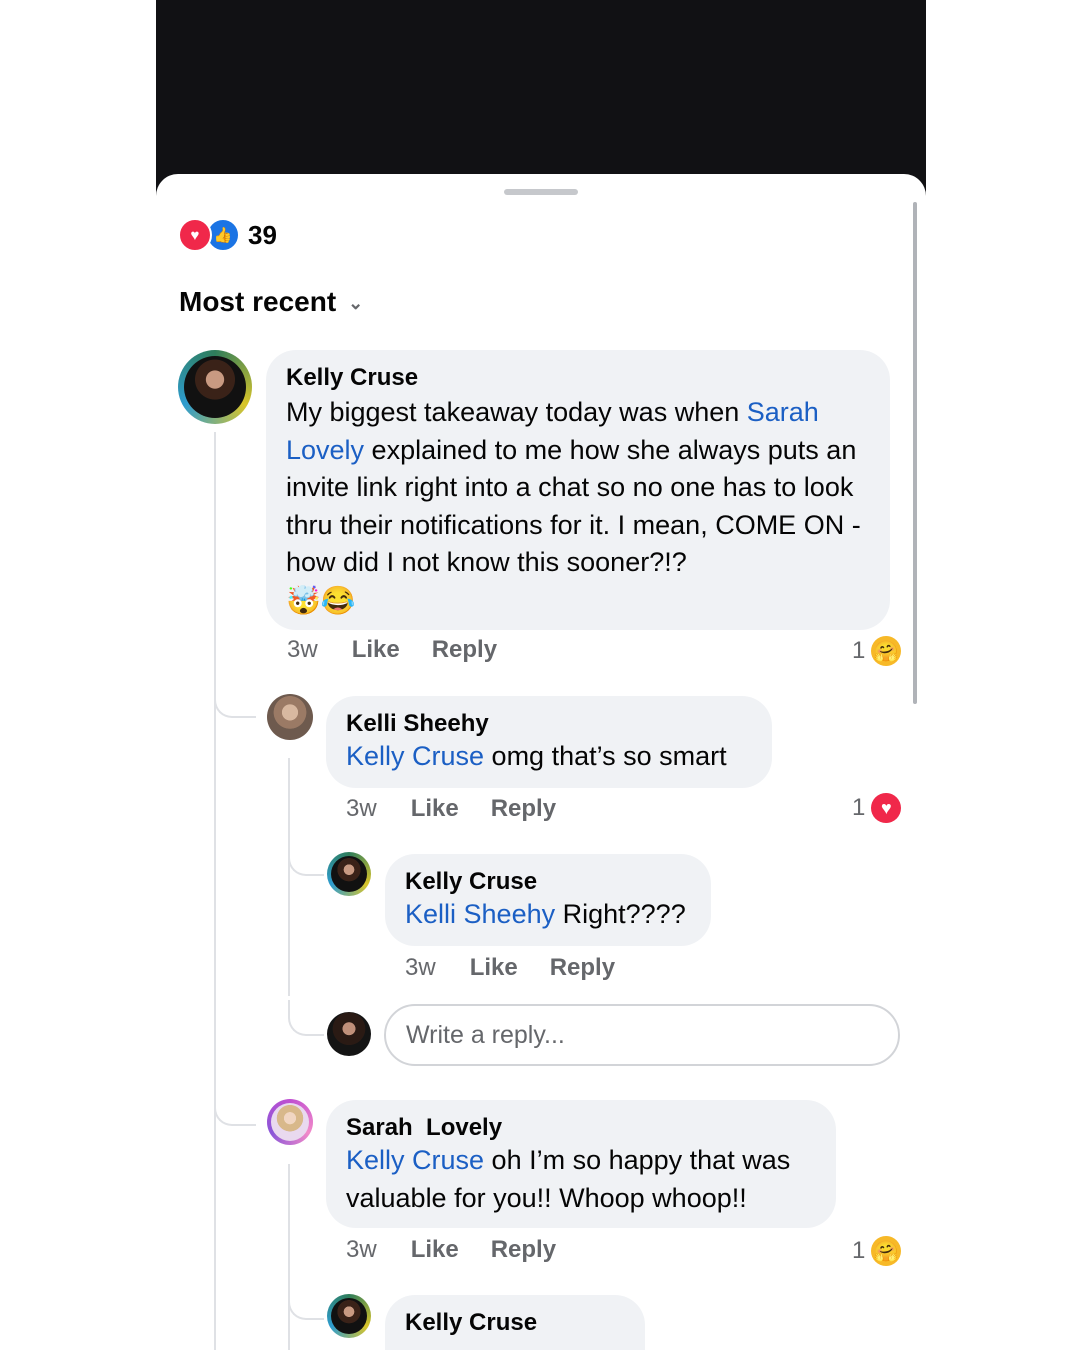 The height and width of the screenshot is (1350, 1080). I want to click on scrollbar, so click(915, 453).